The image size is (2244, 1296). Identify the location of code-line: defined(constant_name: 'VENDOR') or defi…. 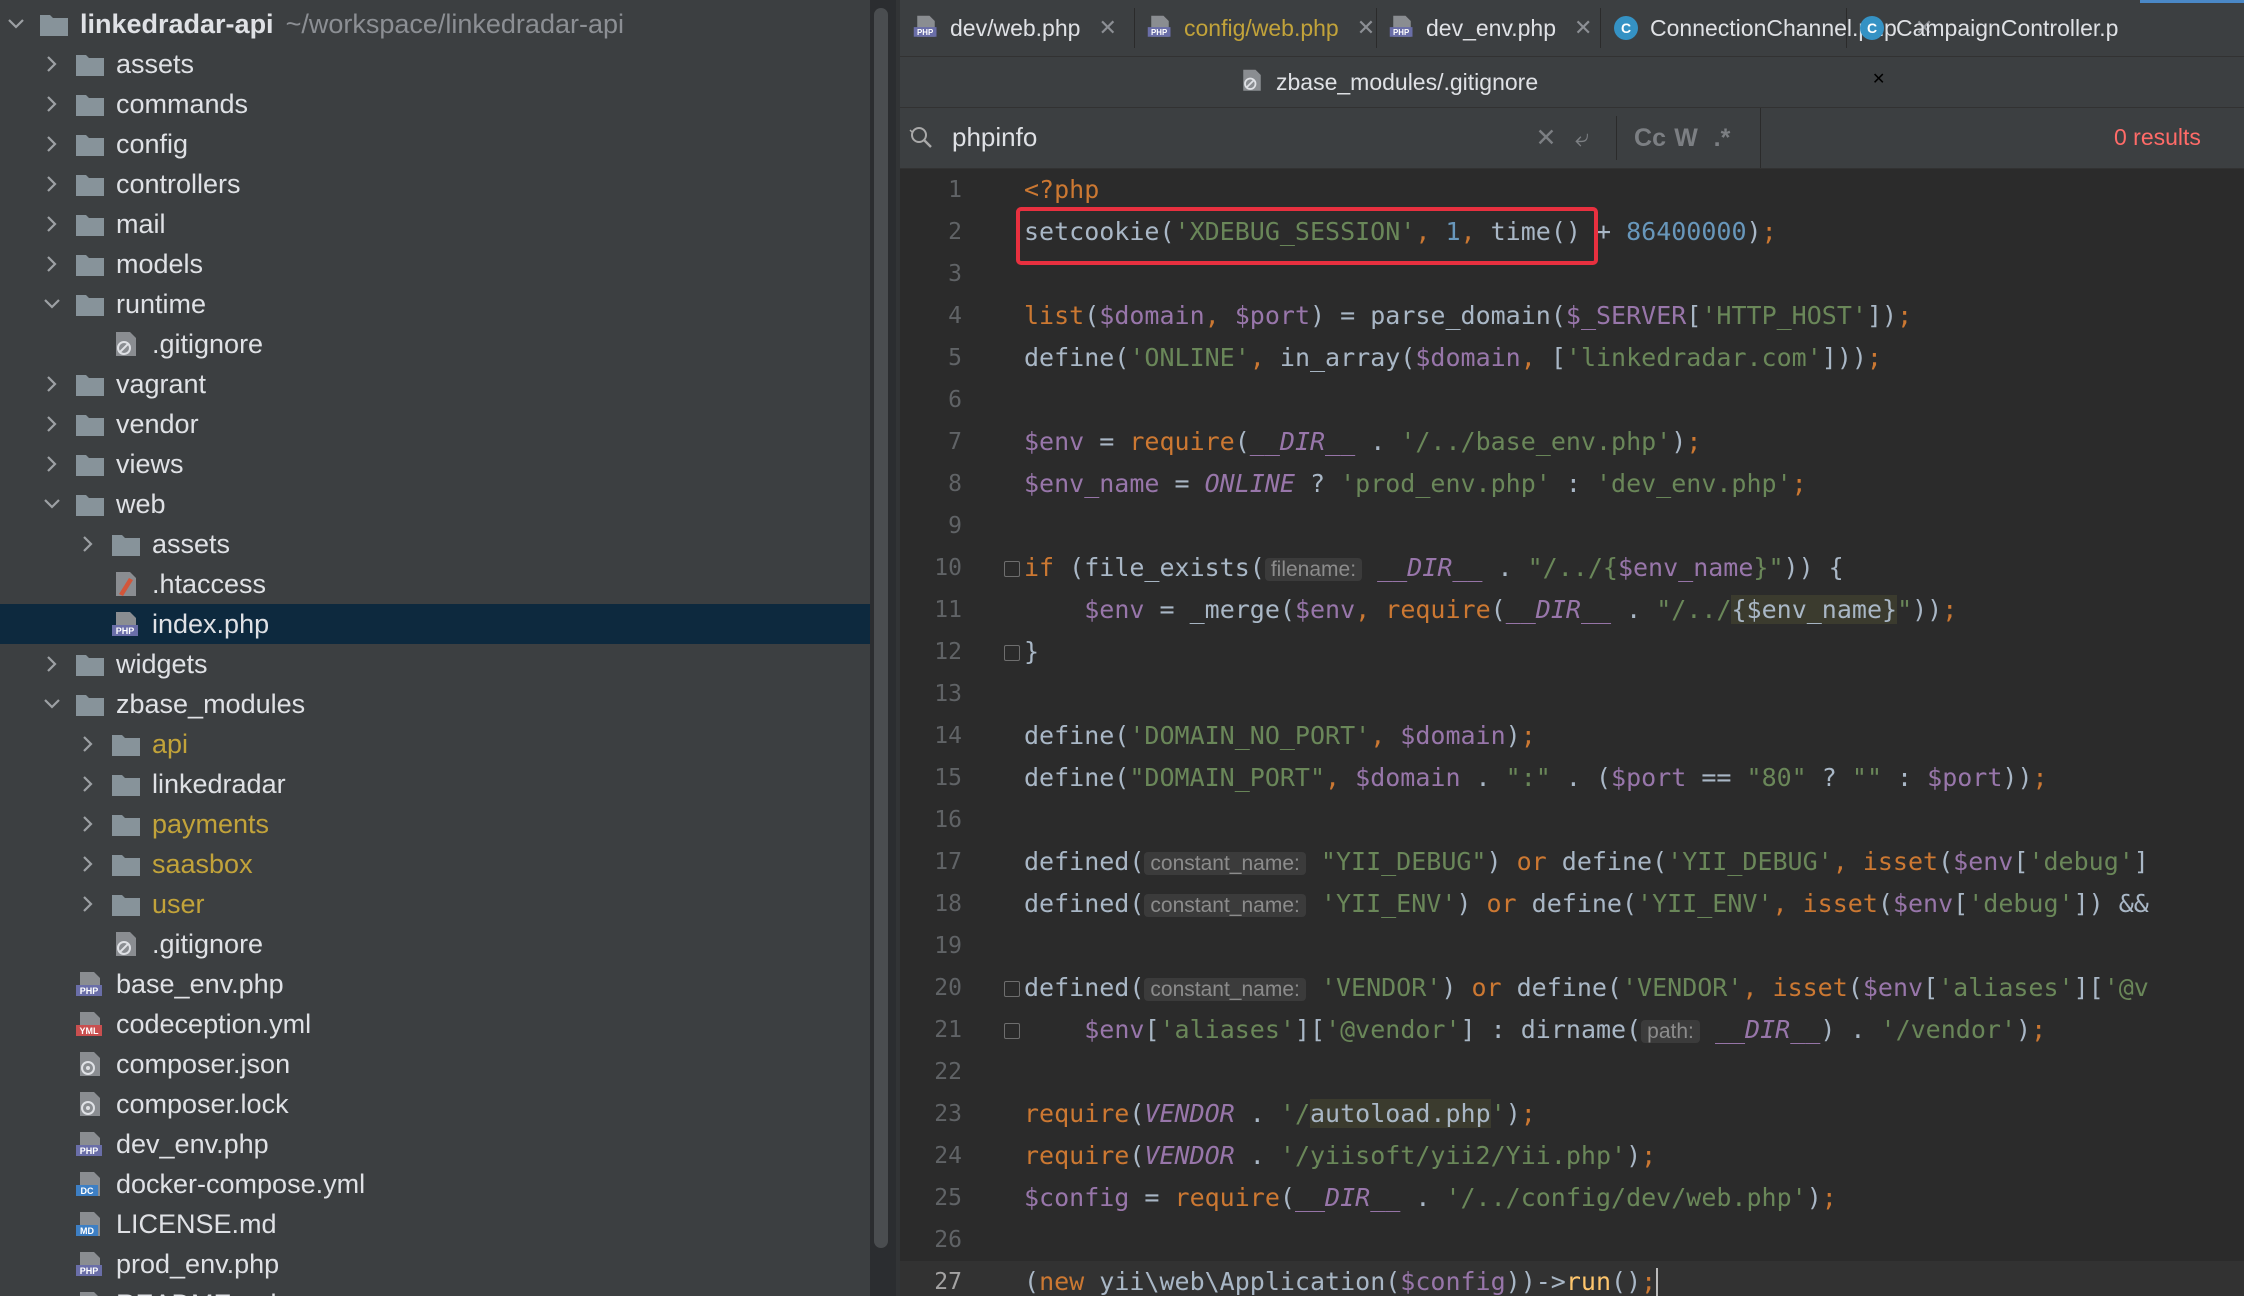
(1586, 988).